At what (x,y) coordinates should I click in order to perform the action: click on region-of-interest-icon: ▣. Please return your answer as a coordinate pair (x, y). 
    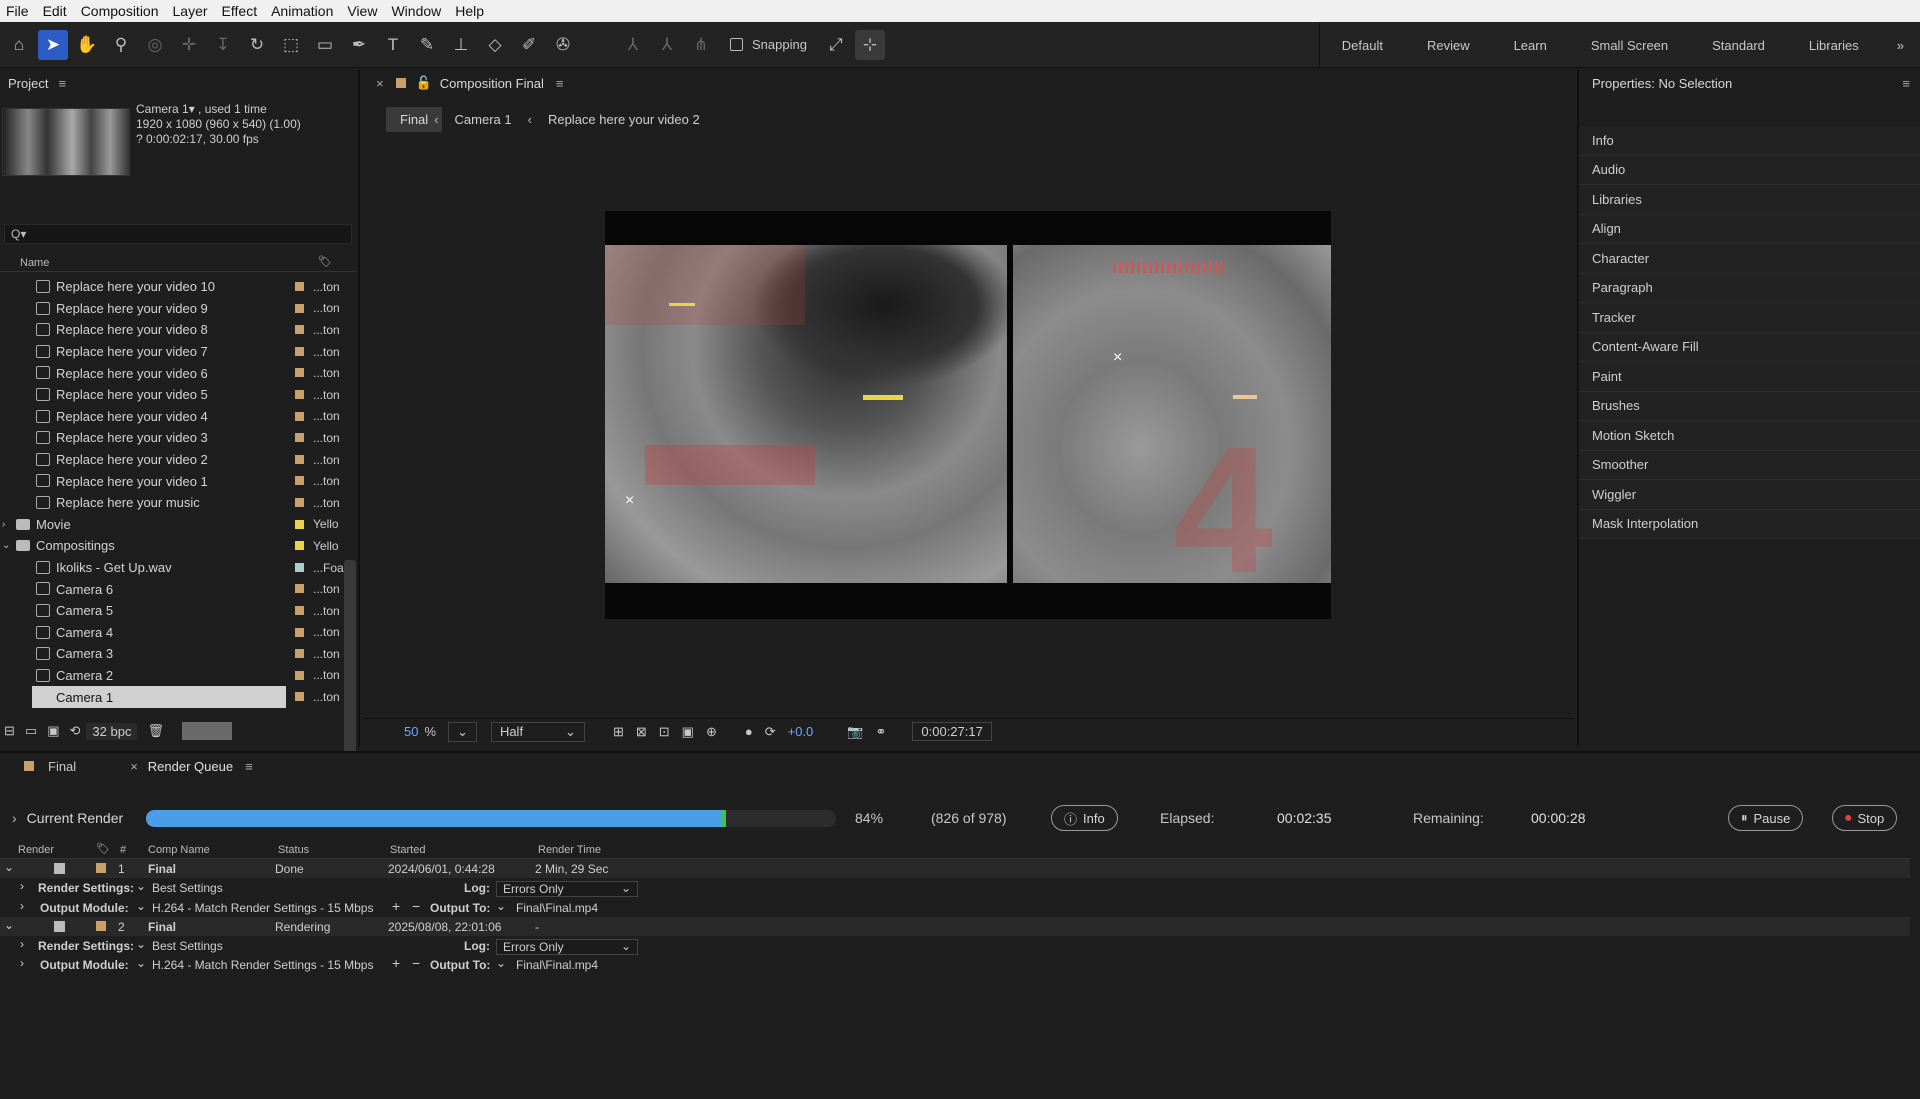
    Looking at the image, I should click on (688, 732).